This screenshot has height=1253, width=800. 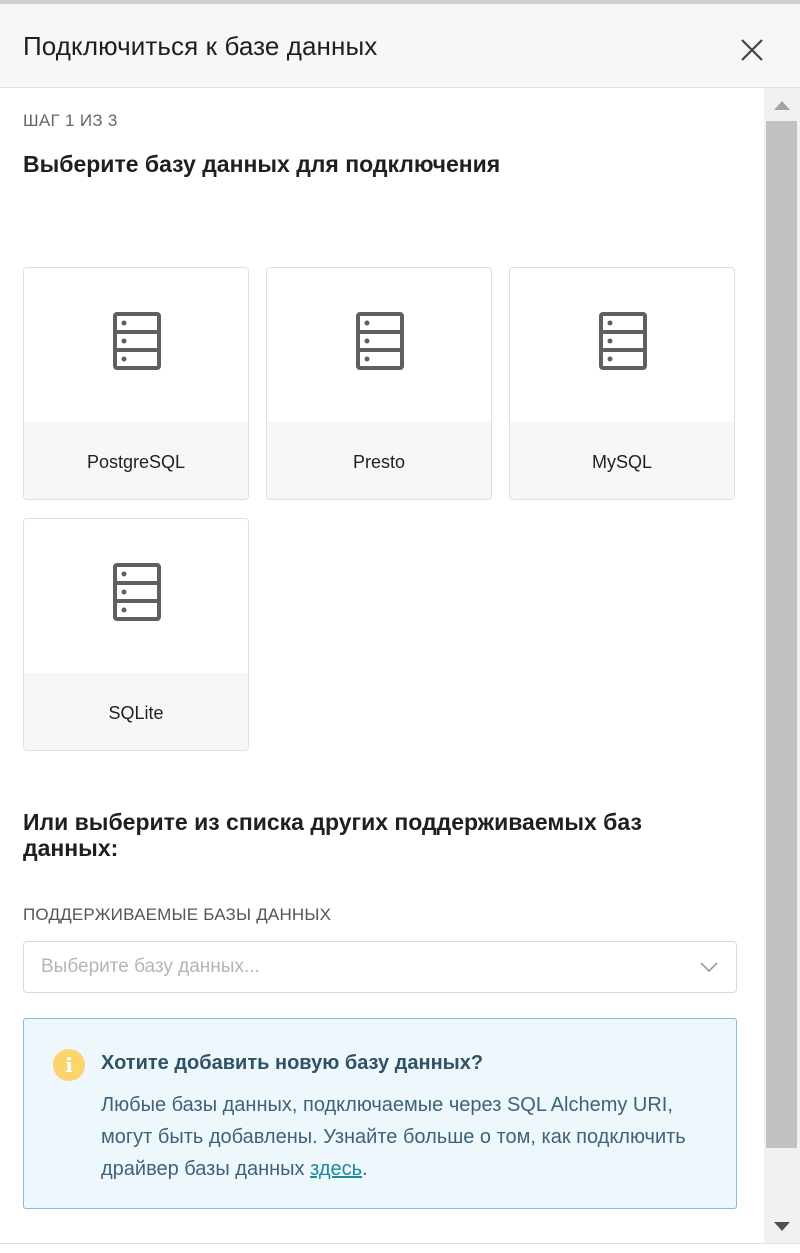 I want to click on info-title: Хотите добавить новую базу данных?, so click(x=292, y=1063).